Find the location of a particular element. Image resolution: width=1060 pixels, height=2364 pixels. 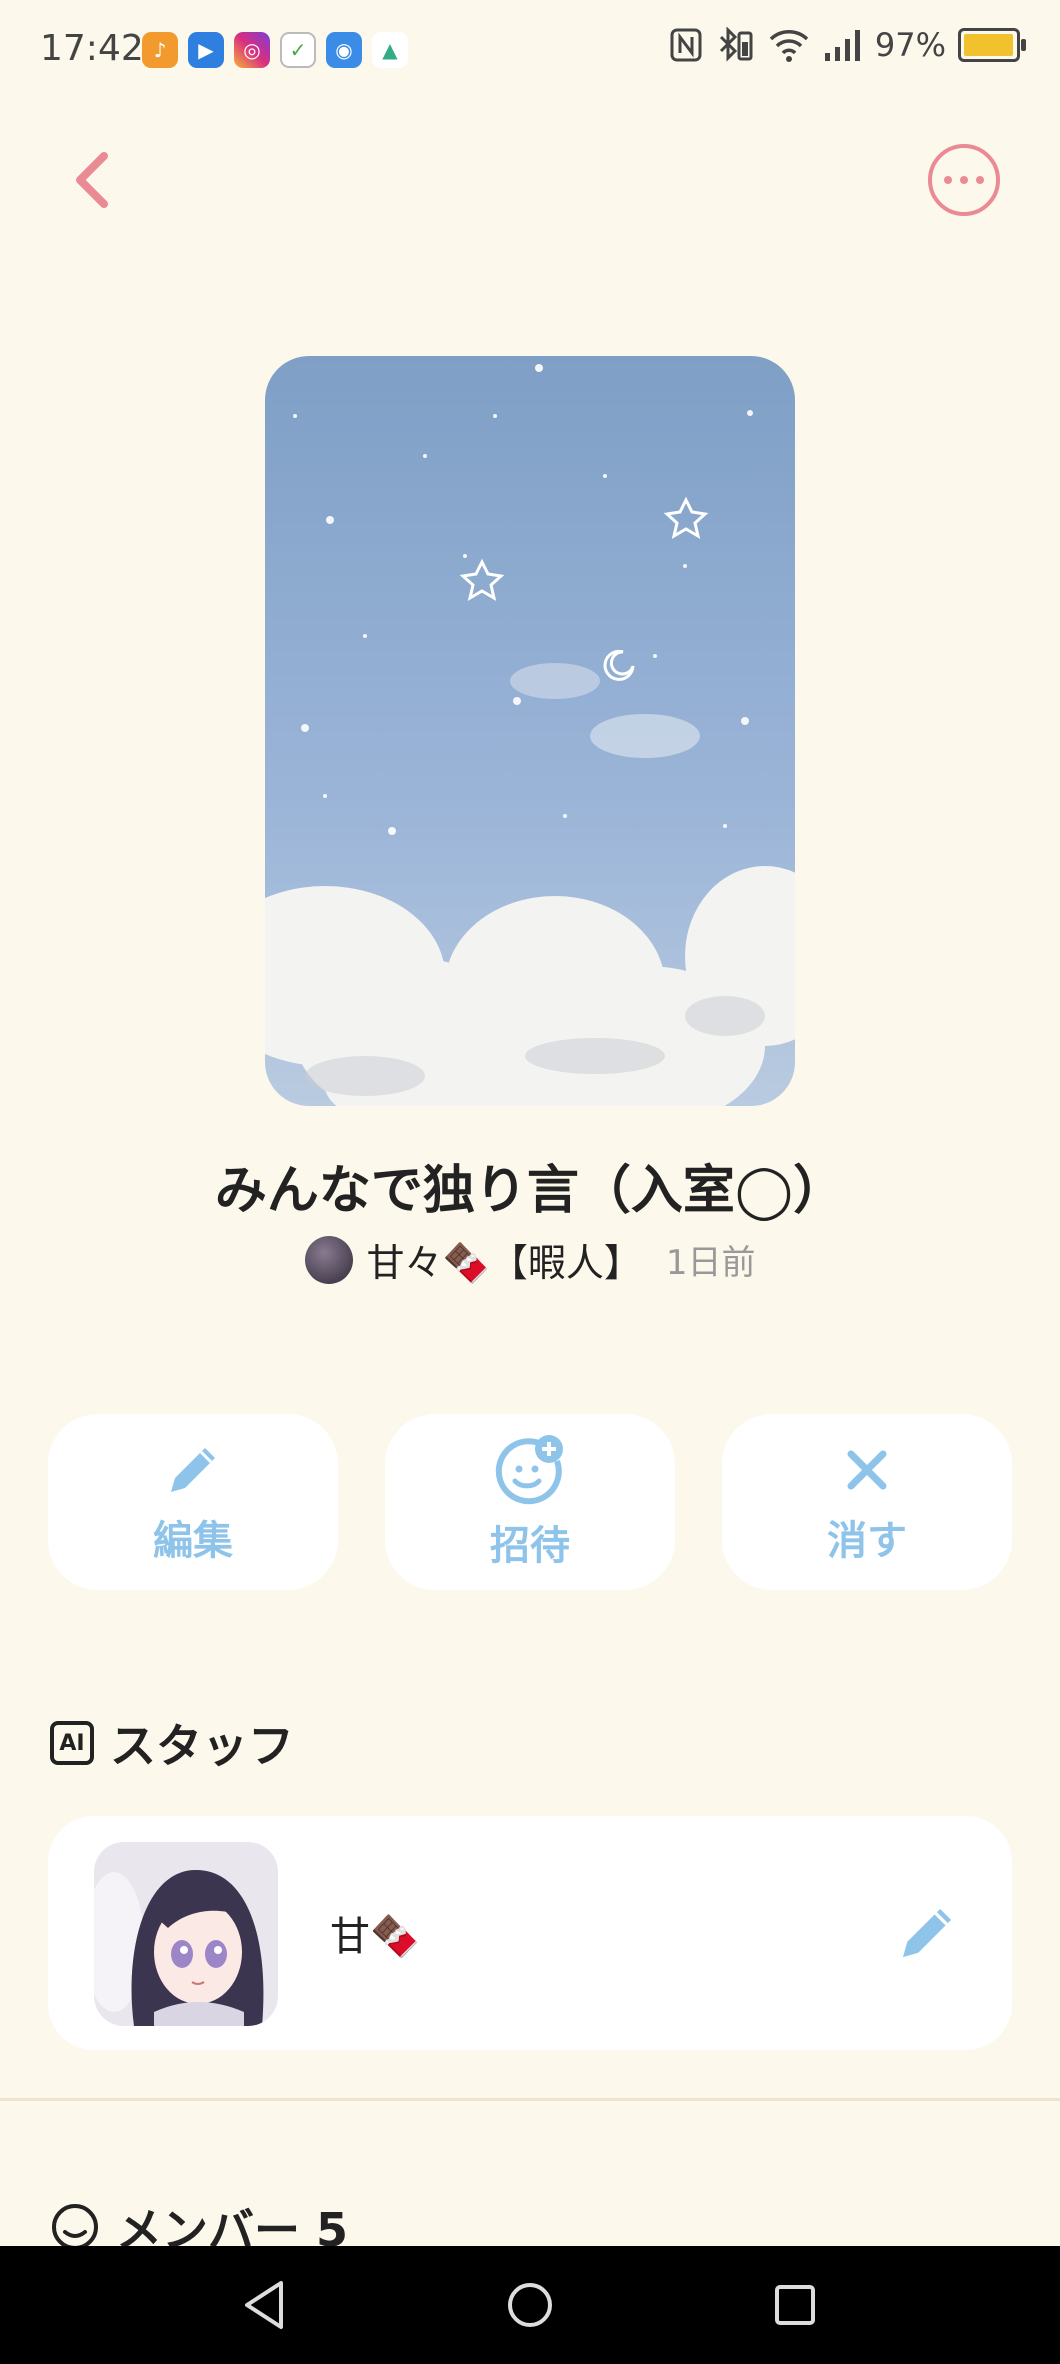

battery-icon is located at coordinates (992, 45).